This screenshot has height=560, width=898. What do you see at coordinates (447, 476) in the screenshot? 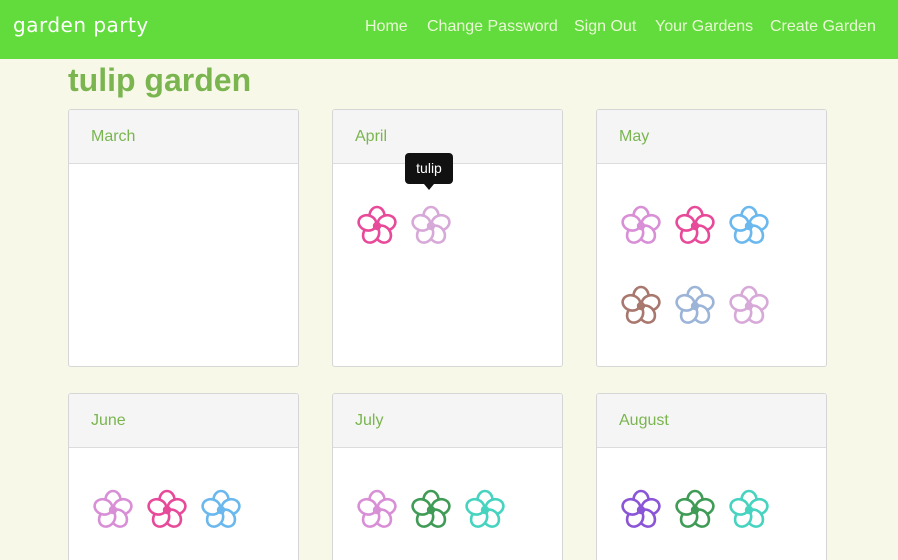
I see `month-card-july: July` at bounding box center [447, 476].